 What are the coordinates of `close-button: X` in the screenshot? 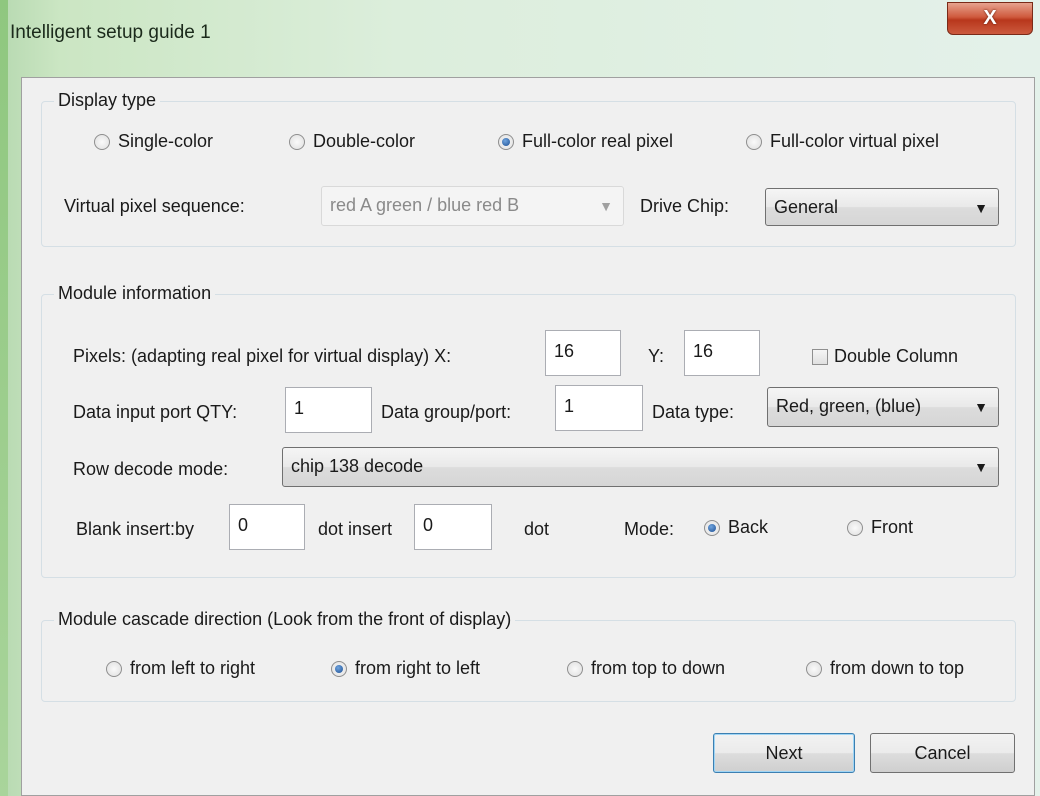 It's located at (990, 18).